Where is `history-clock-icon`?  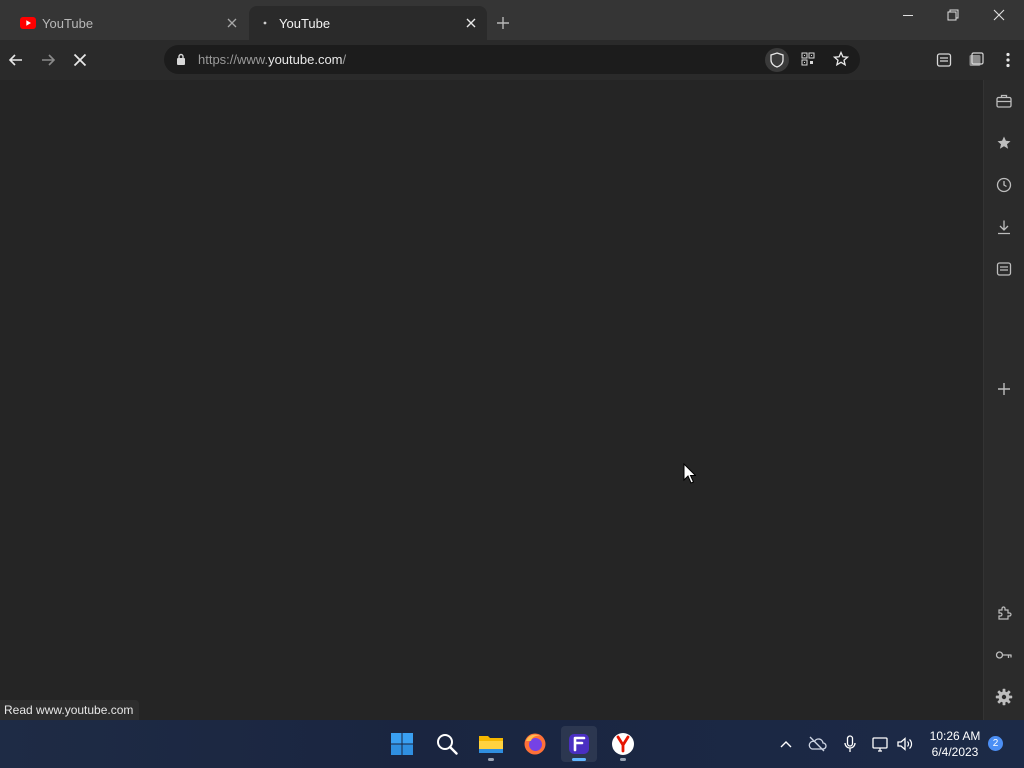 history-clock-icon is located at coordinates (1004, 185).